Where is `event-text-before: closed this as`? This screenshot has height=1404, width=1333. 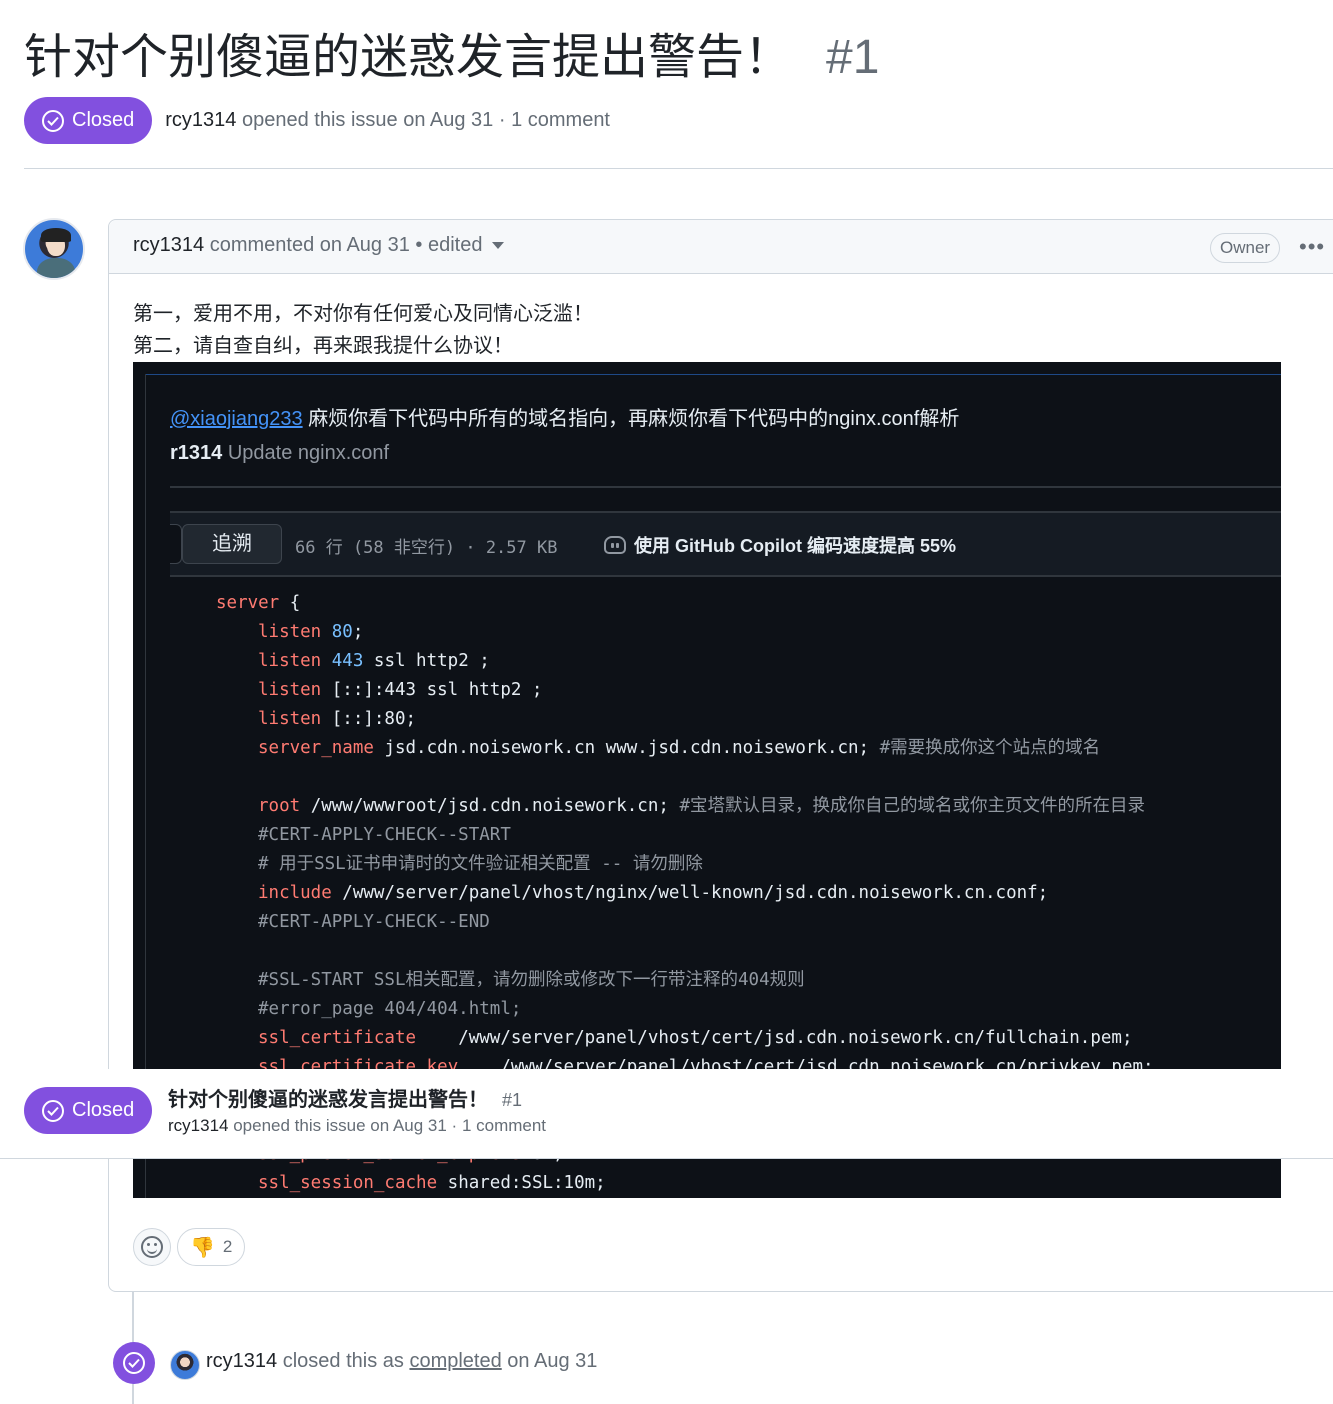
event-text-before: closed this as is located at coordinates (343, 1361).